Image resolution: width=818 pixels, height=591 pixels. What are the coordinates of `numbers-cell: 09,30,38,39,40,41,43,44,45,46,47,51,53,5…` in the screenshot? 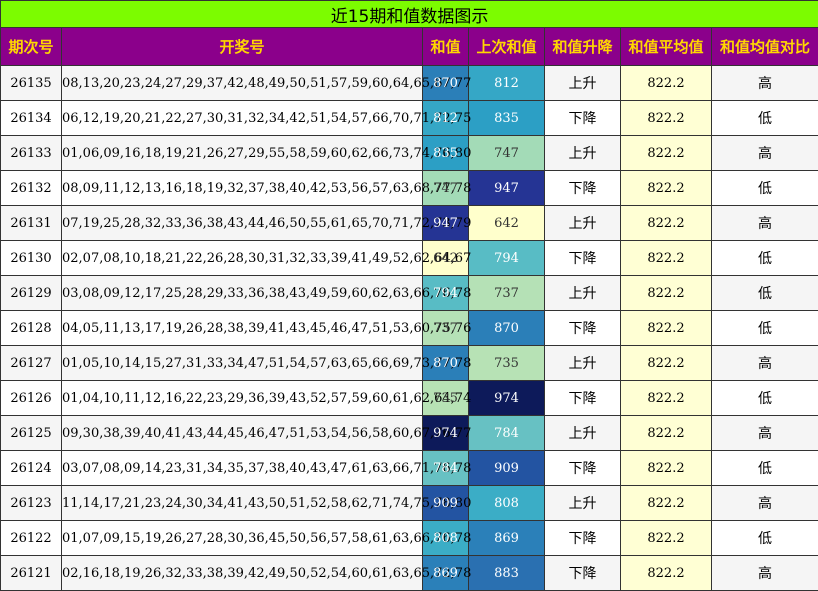 It's located at (242, 433).